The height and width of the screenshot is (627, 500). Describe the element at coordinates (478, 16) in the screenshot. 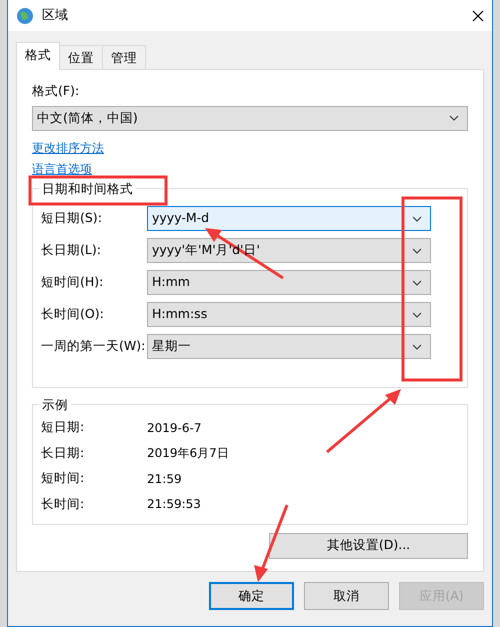

I see `close-icon` at that location.